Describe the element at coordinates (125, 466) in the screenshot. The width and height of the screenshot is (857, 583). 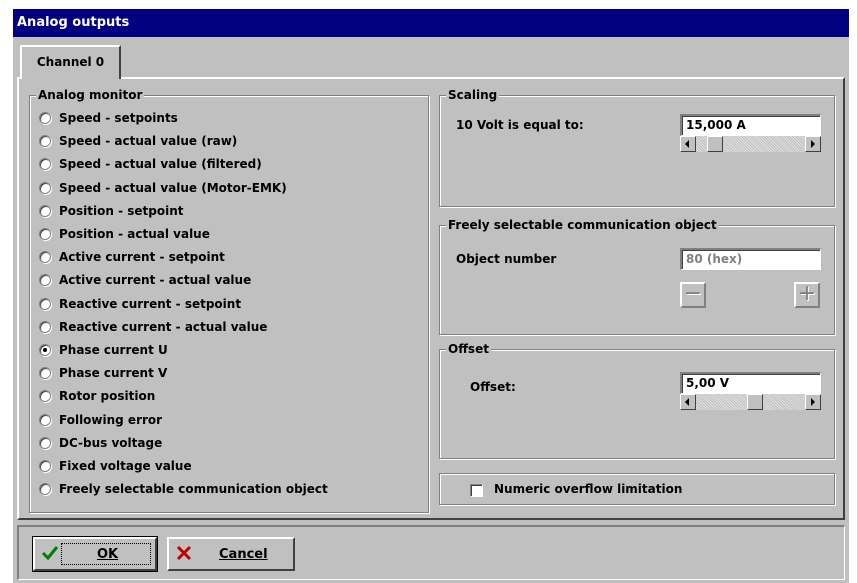
I see `radio-label: Fixed voltage value` at that location.